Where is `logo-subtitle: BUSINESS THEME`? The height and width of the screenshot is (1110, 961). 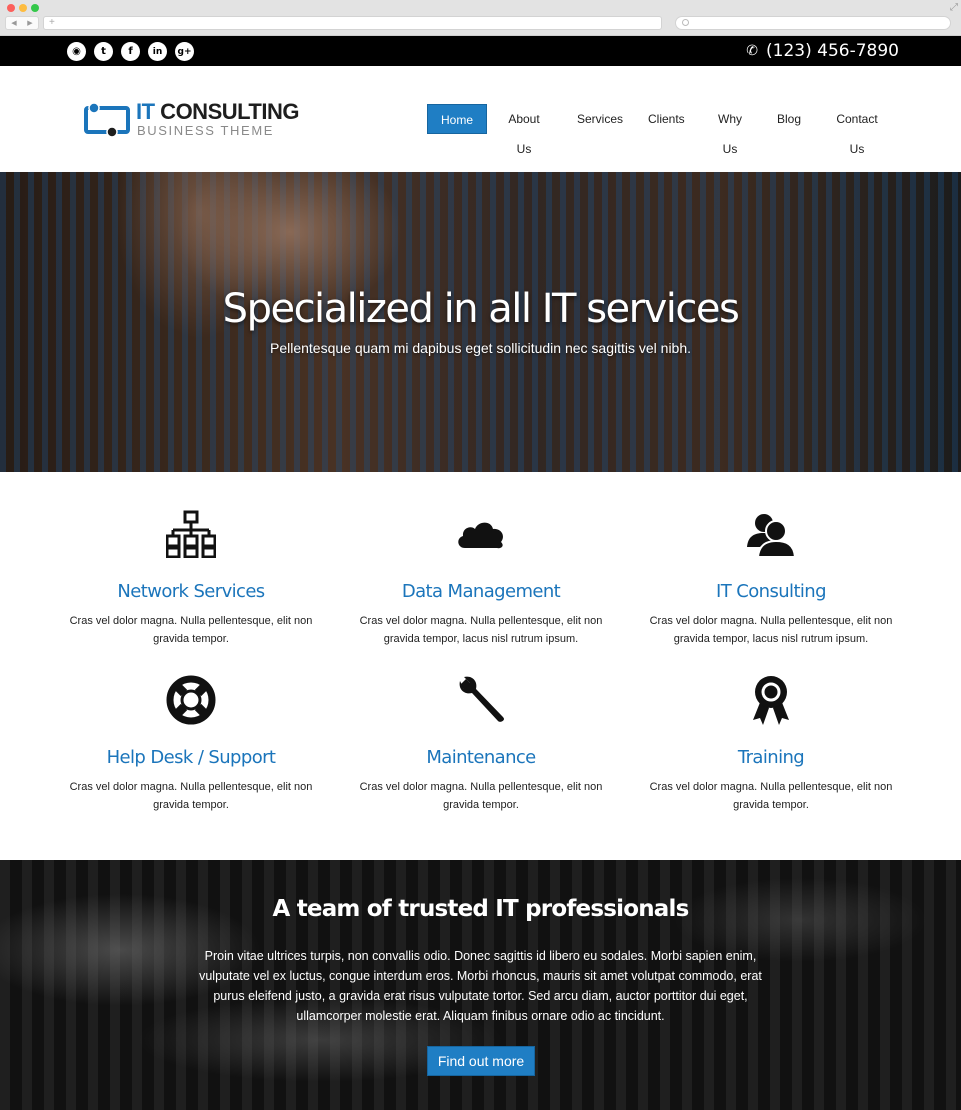
logo-subtitle: BUSINESS THEME is located at coordinates (206, 130).